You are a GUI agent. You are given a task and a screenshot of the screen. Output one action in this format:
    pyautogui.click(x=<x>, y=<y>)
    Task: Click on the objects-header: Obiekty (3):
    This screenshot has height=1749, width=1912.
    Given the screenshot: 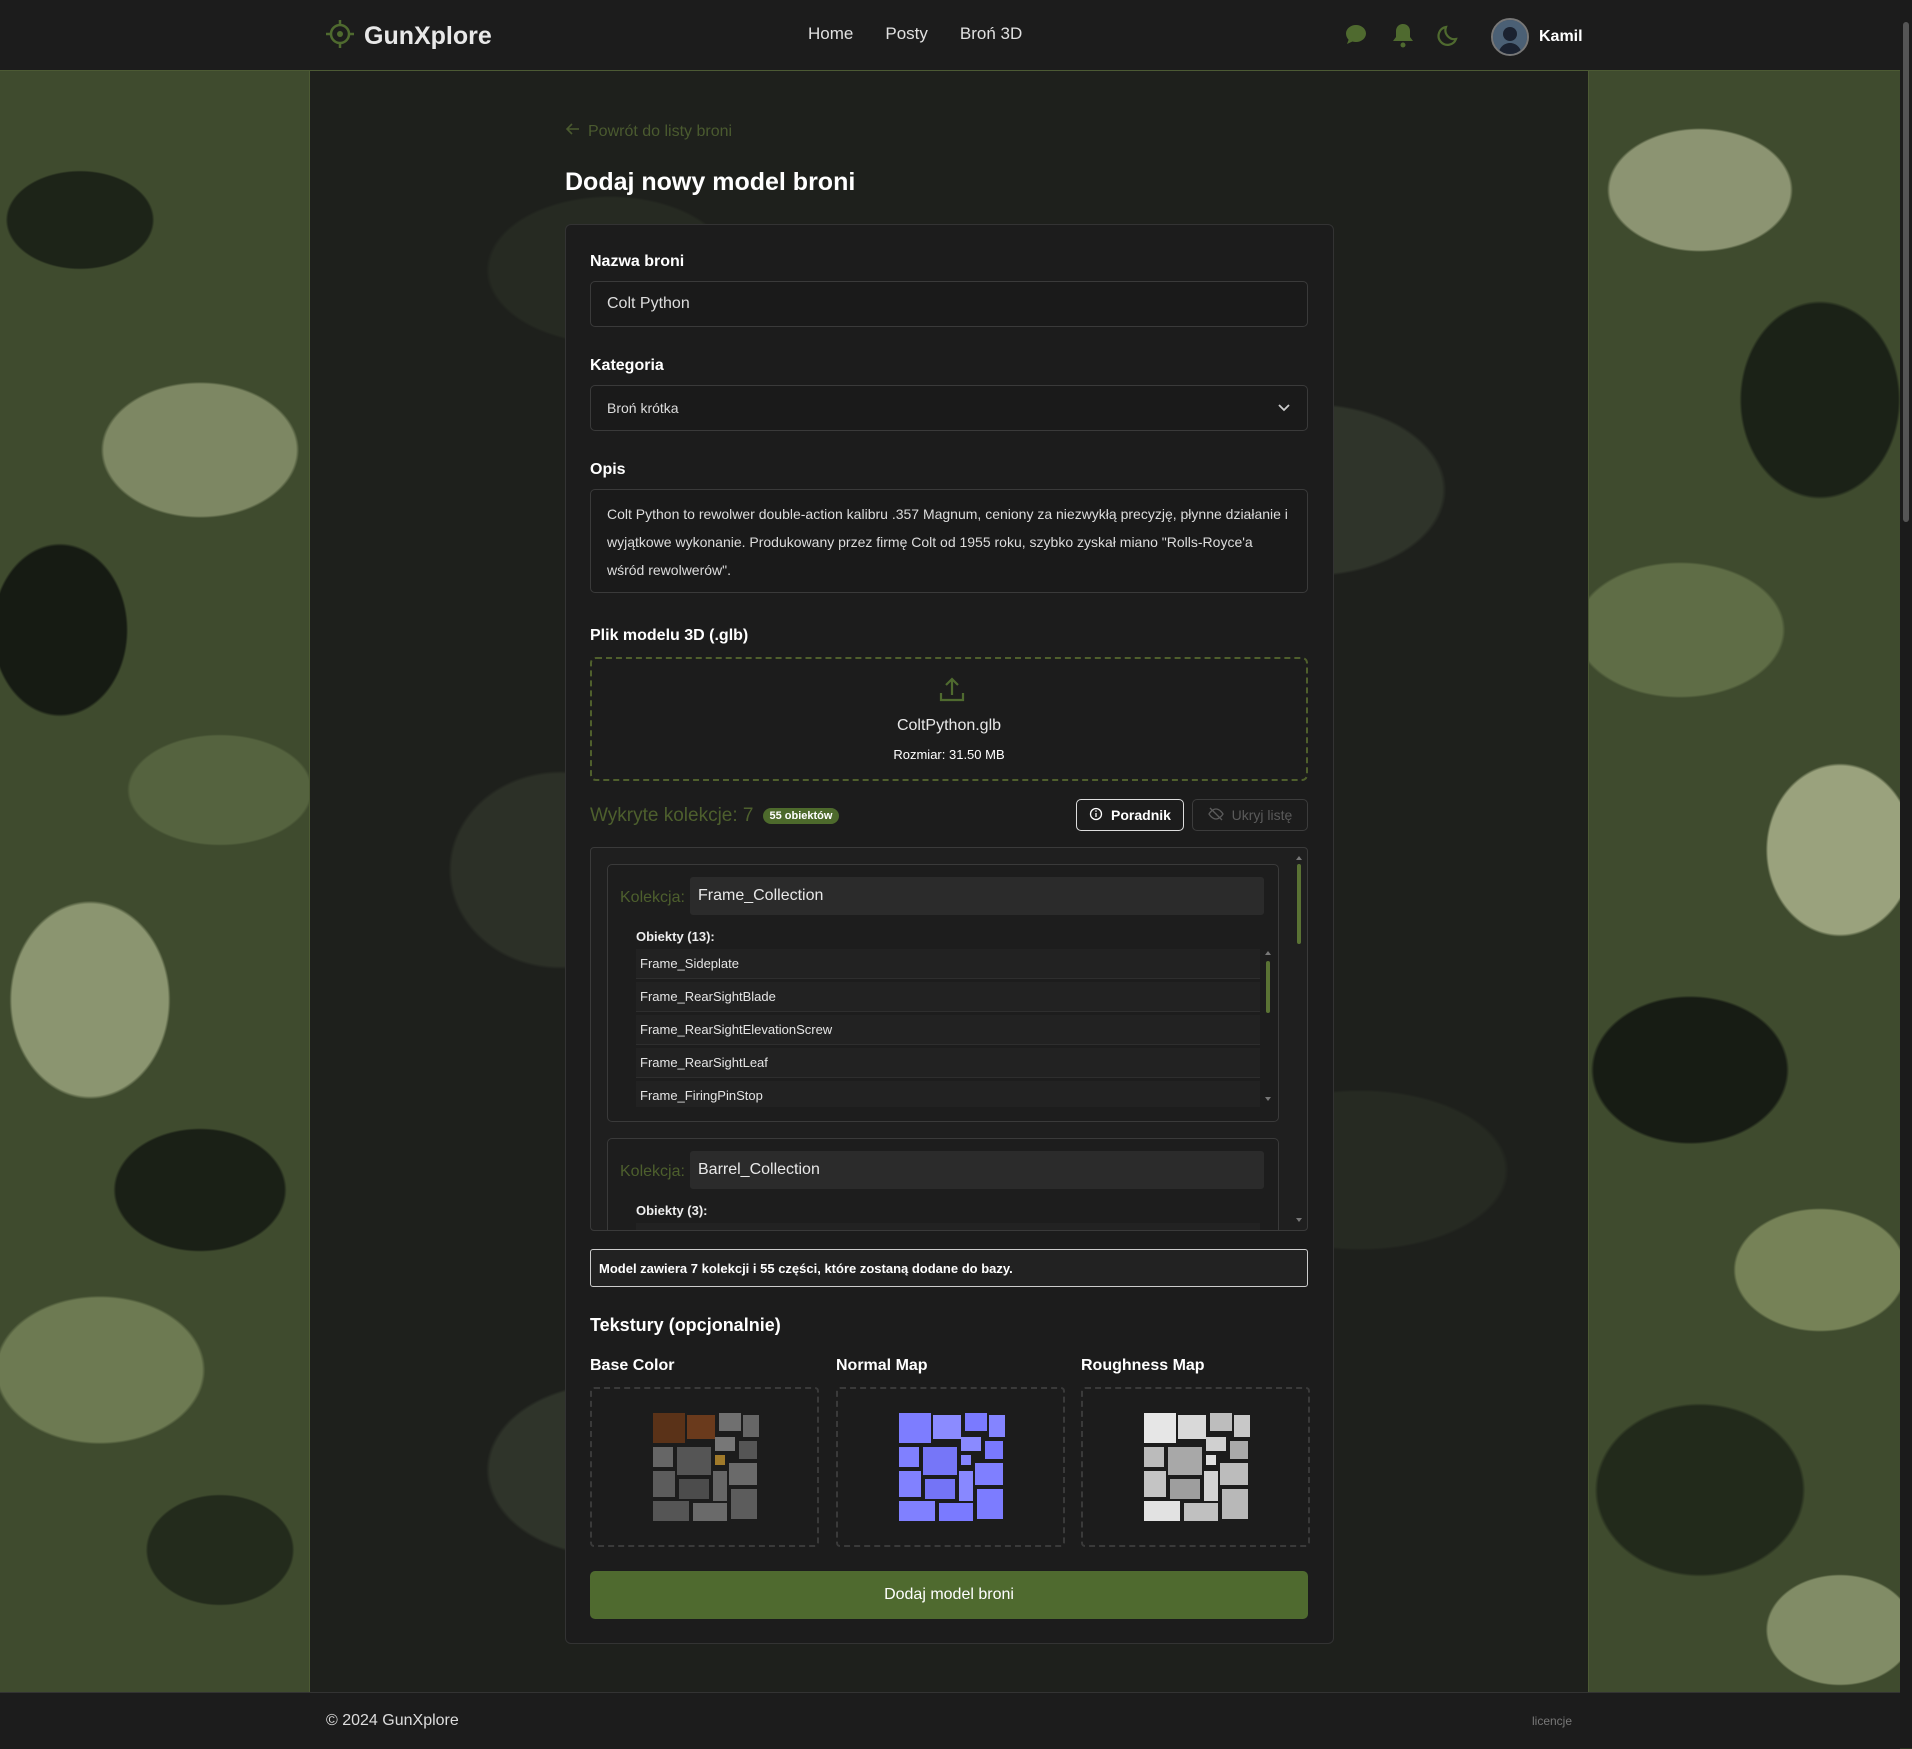 What is the action you would take?
    pyautogui.click(x=672, y=1210)
    